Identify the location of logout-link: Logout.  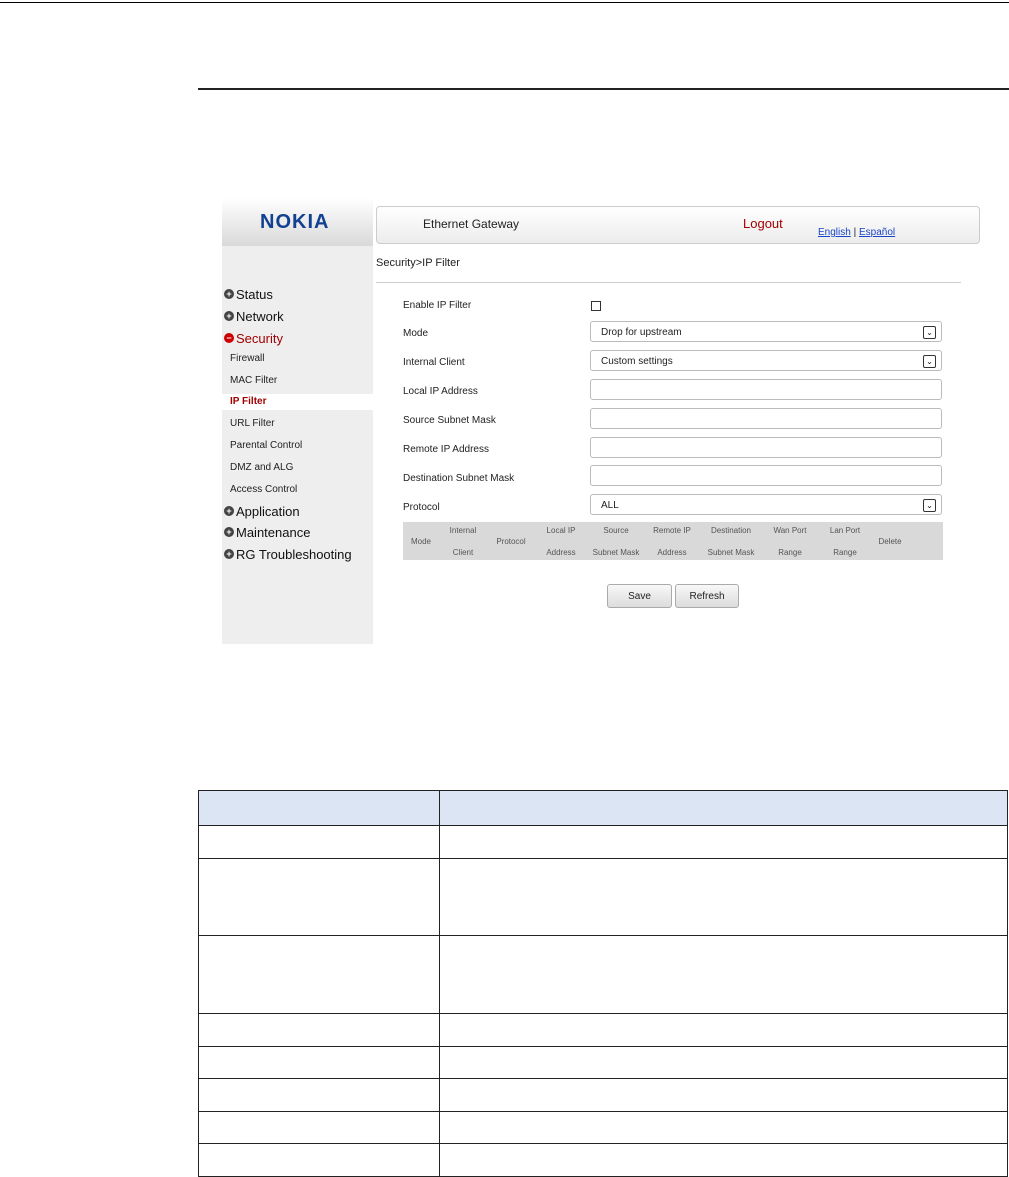
(763, 223).